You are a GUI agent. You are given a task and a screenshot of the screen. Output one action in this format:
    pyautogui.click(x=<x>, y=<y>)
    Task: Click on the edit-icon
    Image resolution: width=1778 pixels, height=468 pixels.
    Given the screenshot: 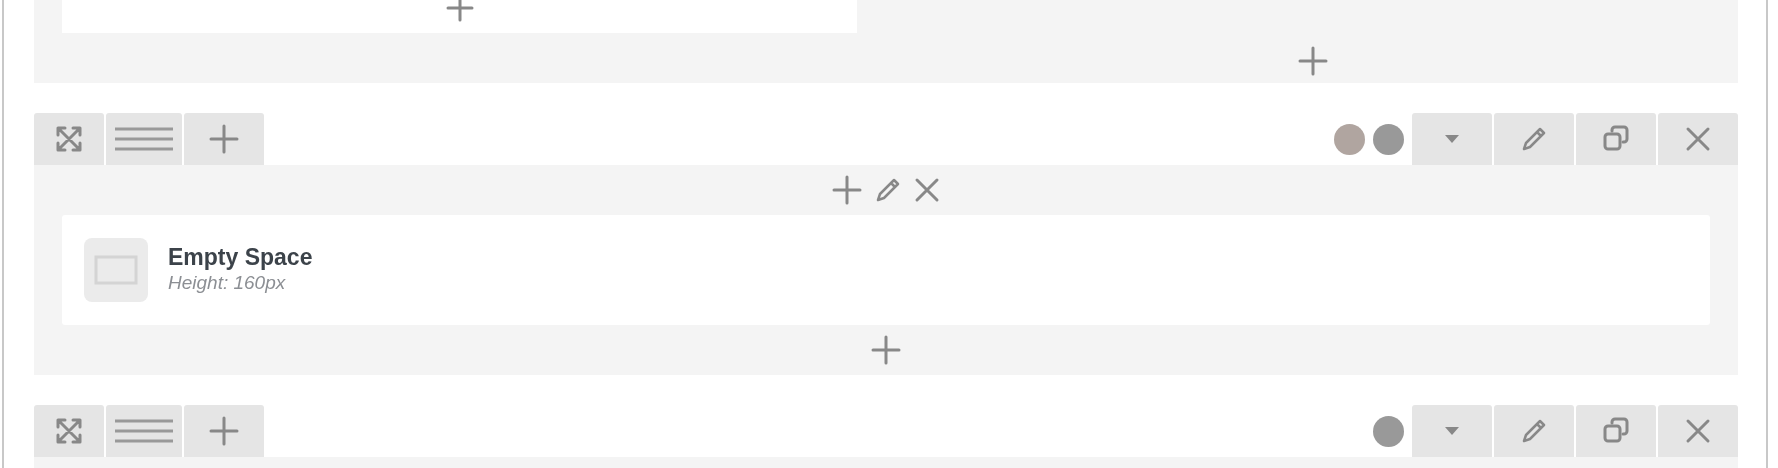 What is the action you would take?
    pyautogui.click(x=888, y=190)
    